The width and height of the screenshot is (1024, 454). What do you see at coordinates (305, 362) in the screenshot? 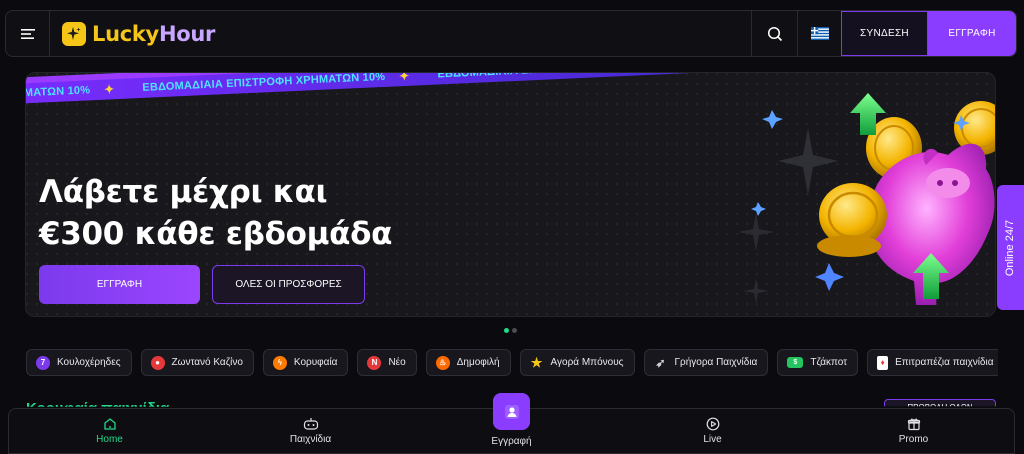
I see `category-top: ϟ Κορυφαία` at bounding box center [305, 362].